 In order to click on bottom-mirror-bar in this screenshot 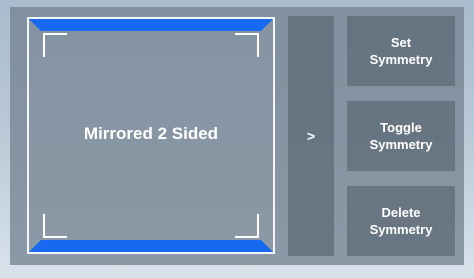, I will do `click(151, 246)`.